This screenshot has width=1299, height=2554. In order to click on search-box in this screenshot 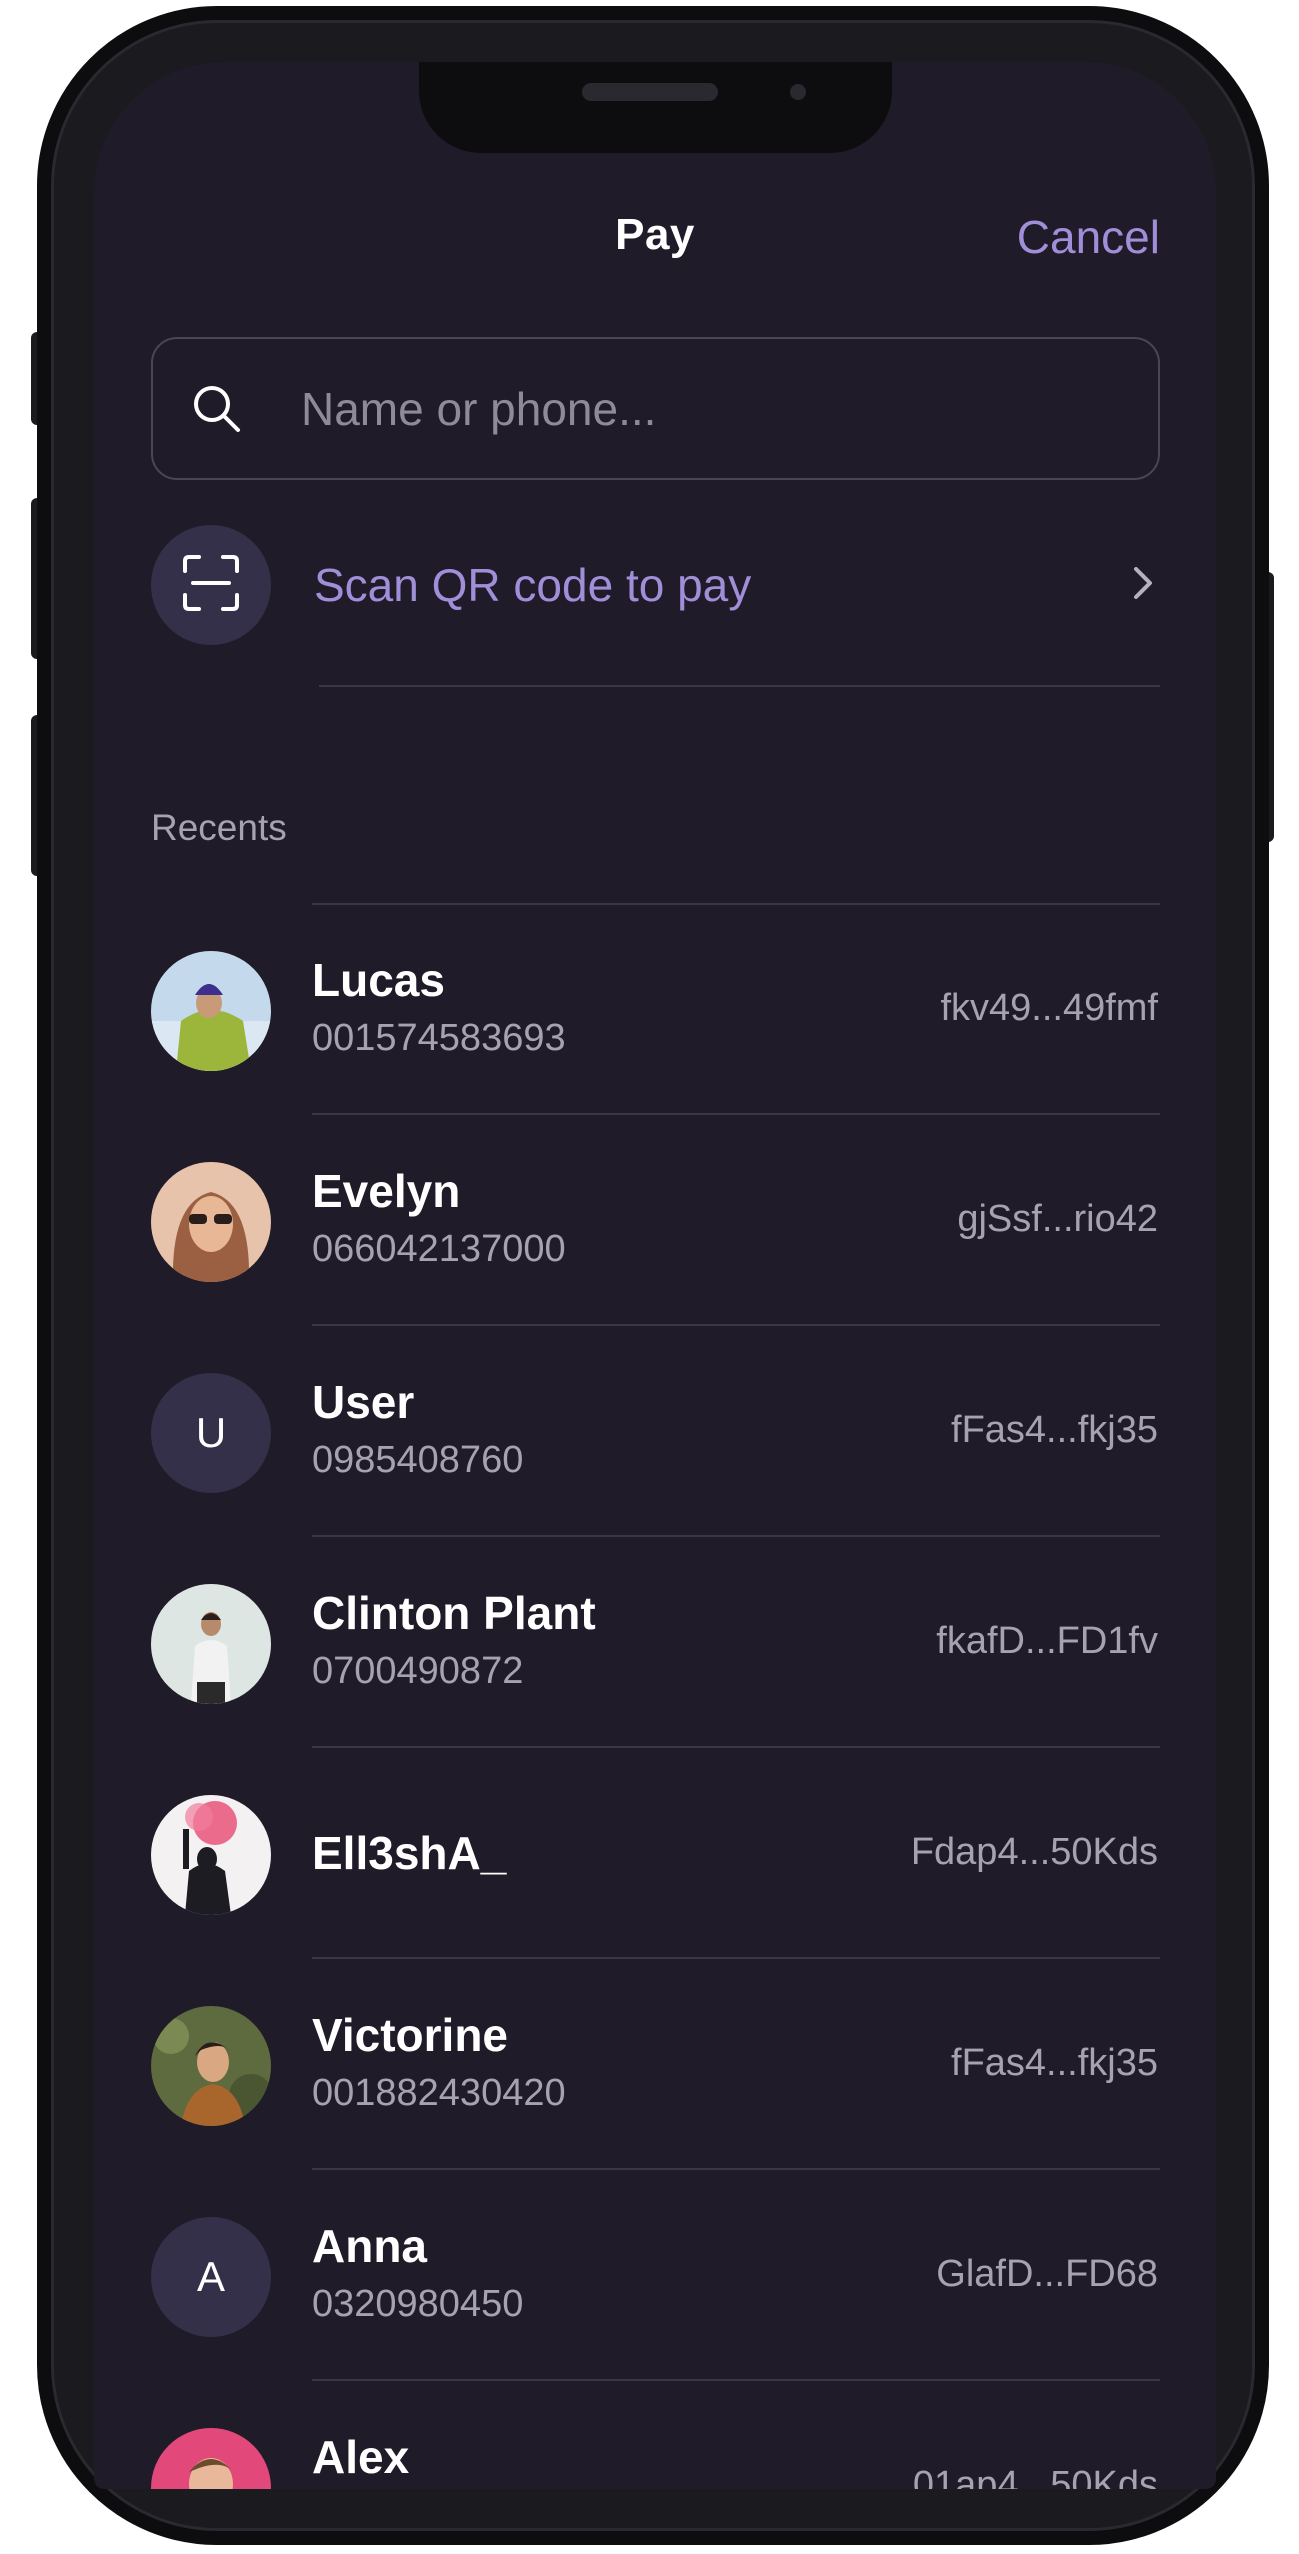, I will do `click(655, 408)`.